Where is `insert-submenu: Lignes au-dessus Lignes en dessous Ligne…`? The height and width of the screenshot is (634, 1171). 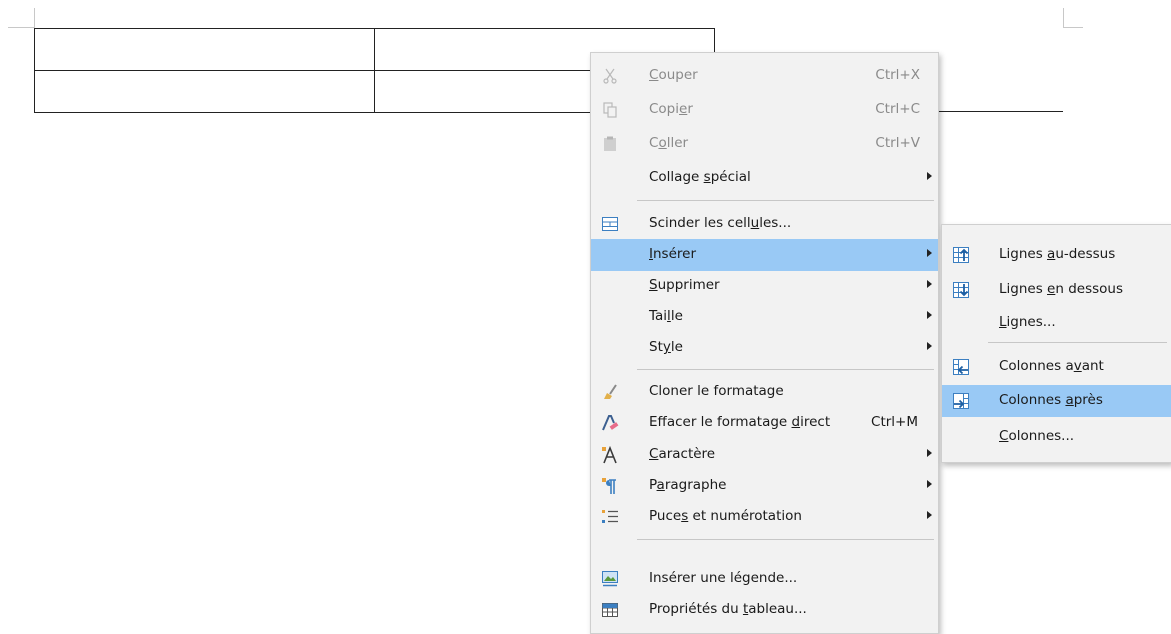
insert-submenu: Lignes au-dessus Lignes en dessous Ligne… is located at coordinates (1056, 343).